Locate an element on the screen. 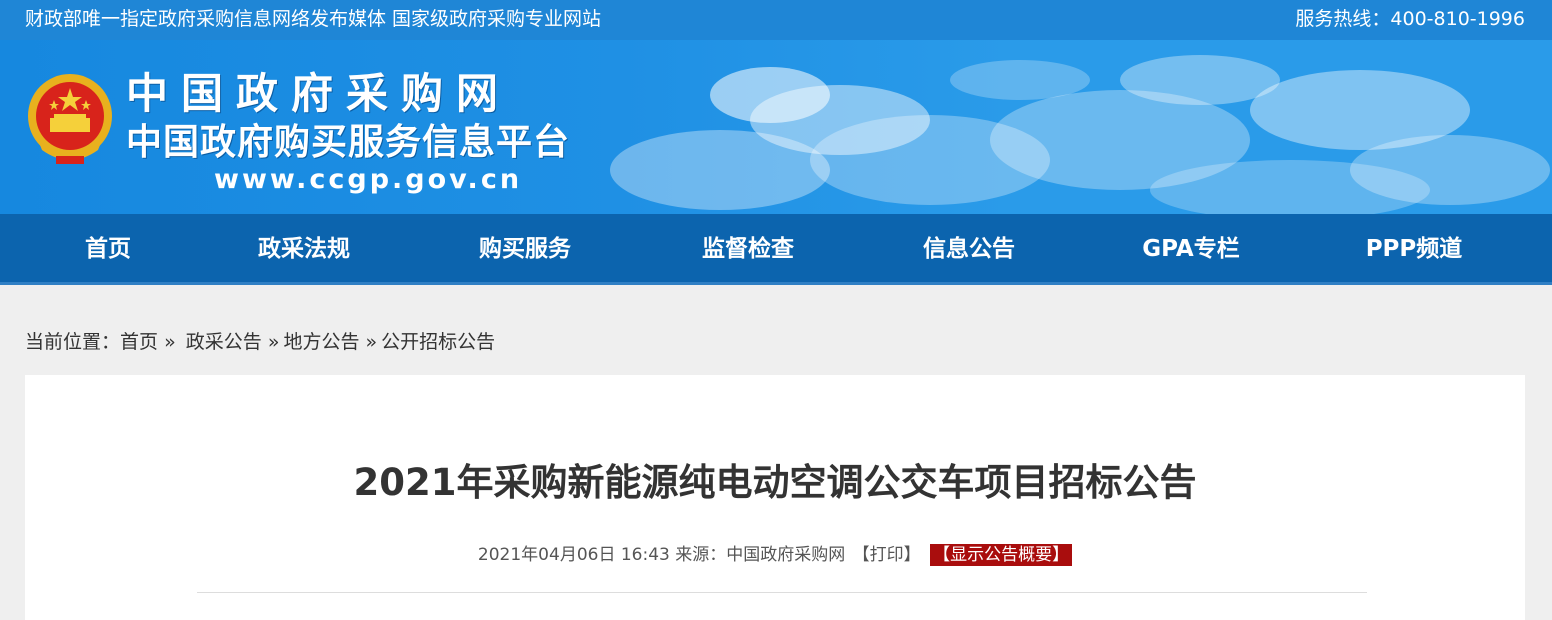 The image size is (1552, 620). article-title: 2021年采购新能源纯电动空调公交车项目招标公告 is located at coordinates (775, 482).